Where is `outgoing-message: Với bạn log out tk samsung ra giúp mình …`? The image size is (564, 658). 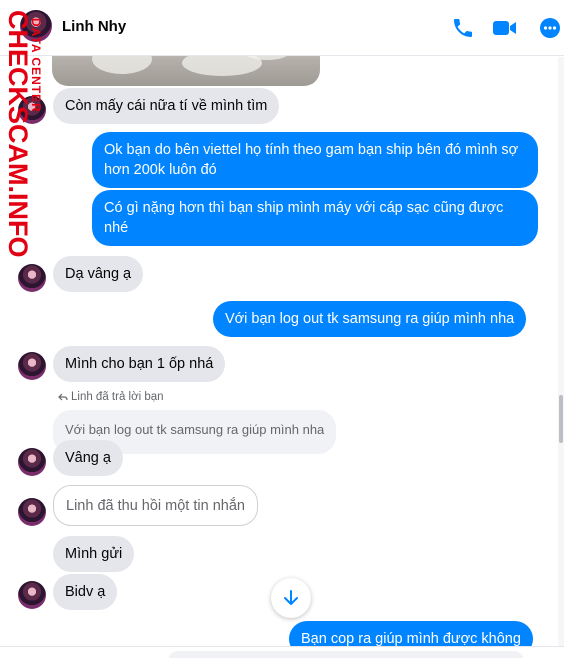 outgoing-message: Với bạn log out tk samsung ra giúp mình … is located at coordinates (370, 319).